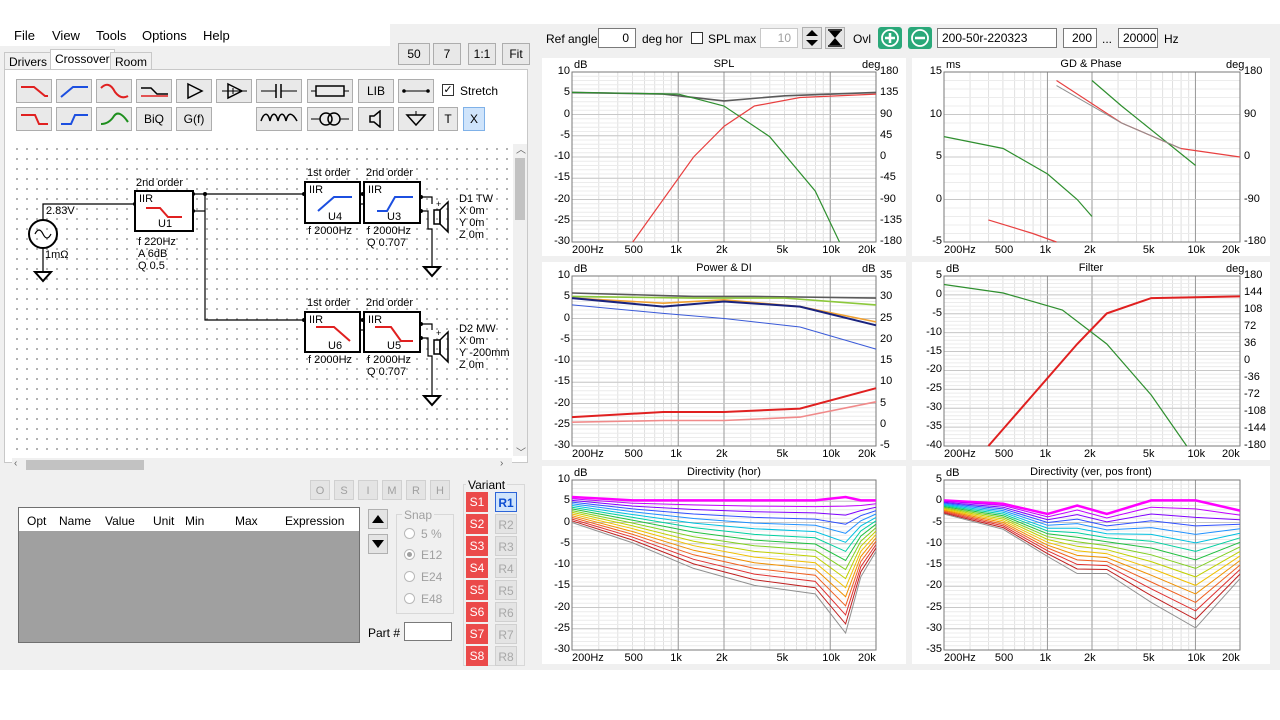 This screenshot has width=1280, height=720. I want to click on opt-o-button: O, so click(320, 490).